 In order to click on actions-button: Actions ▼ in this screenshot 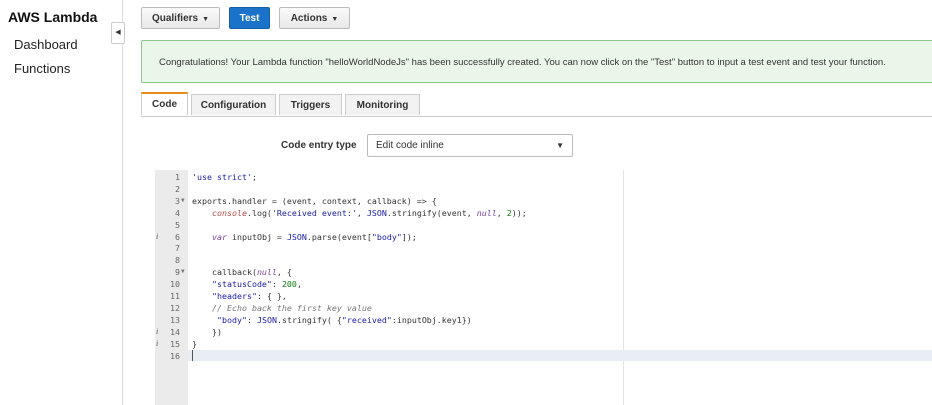, I will do `click(314, 18)`.